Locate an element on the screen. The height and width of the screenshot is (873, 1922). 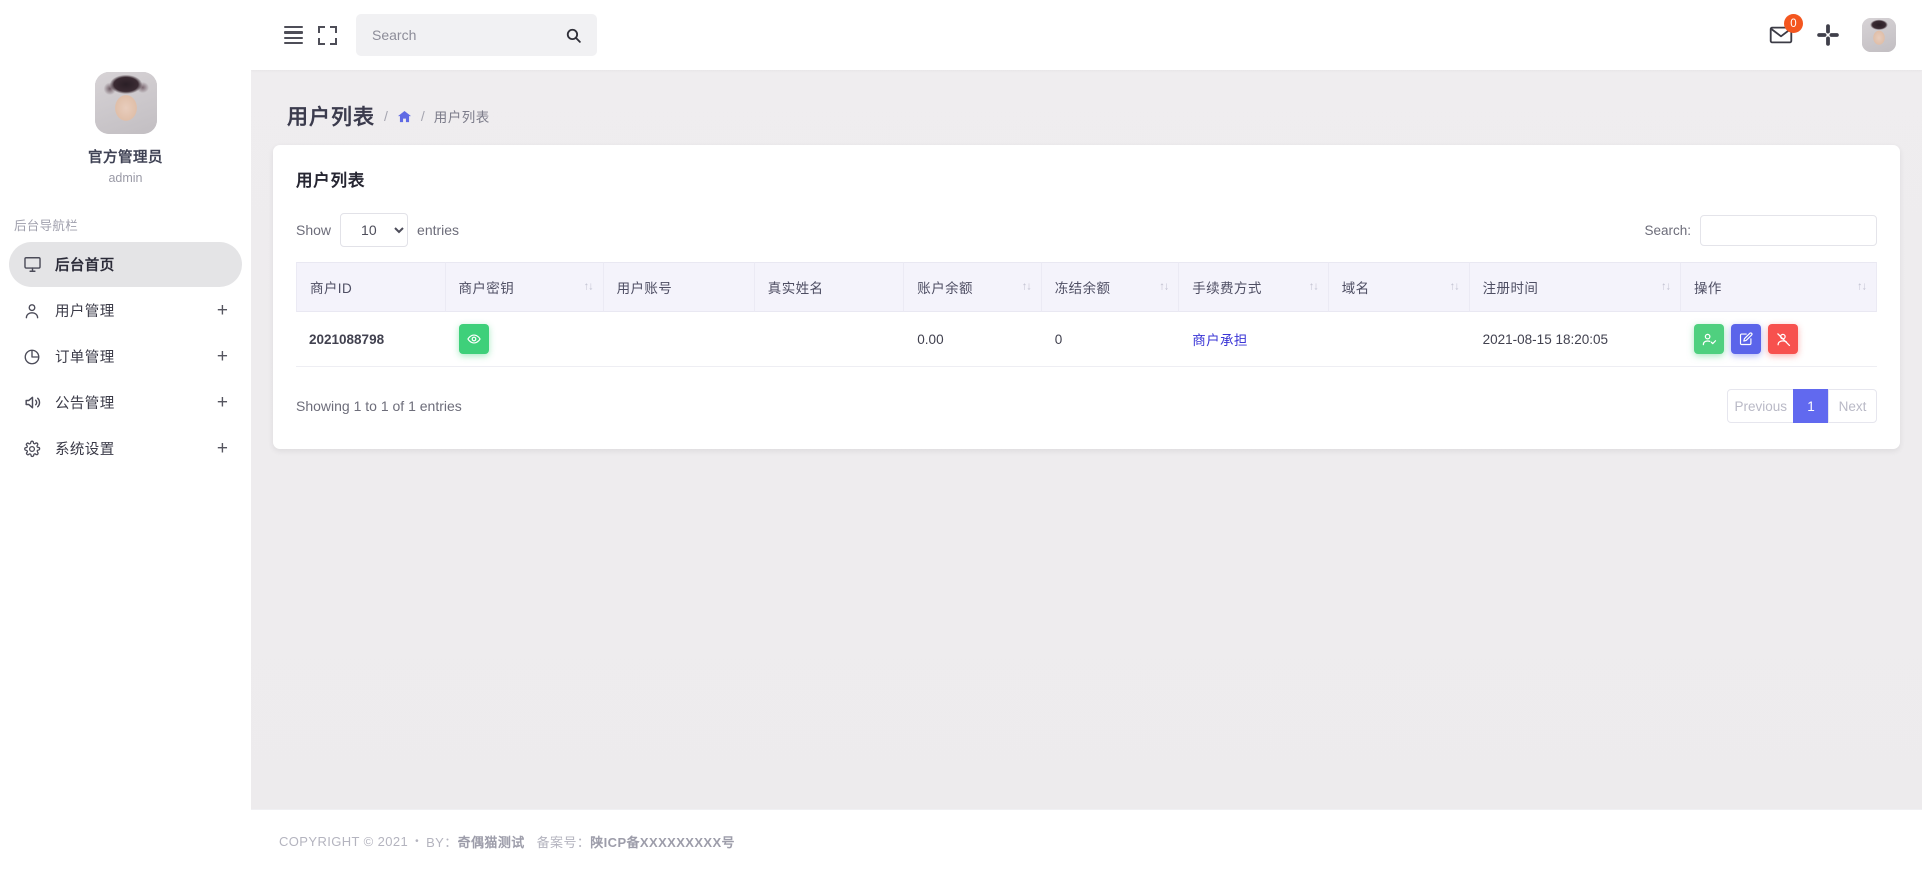
sidebar-item-label: 系统设置 is located at coordinates (85, 450).